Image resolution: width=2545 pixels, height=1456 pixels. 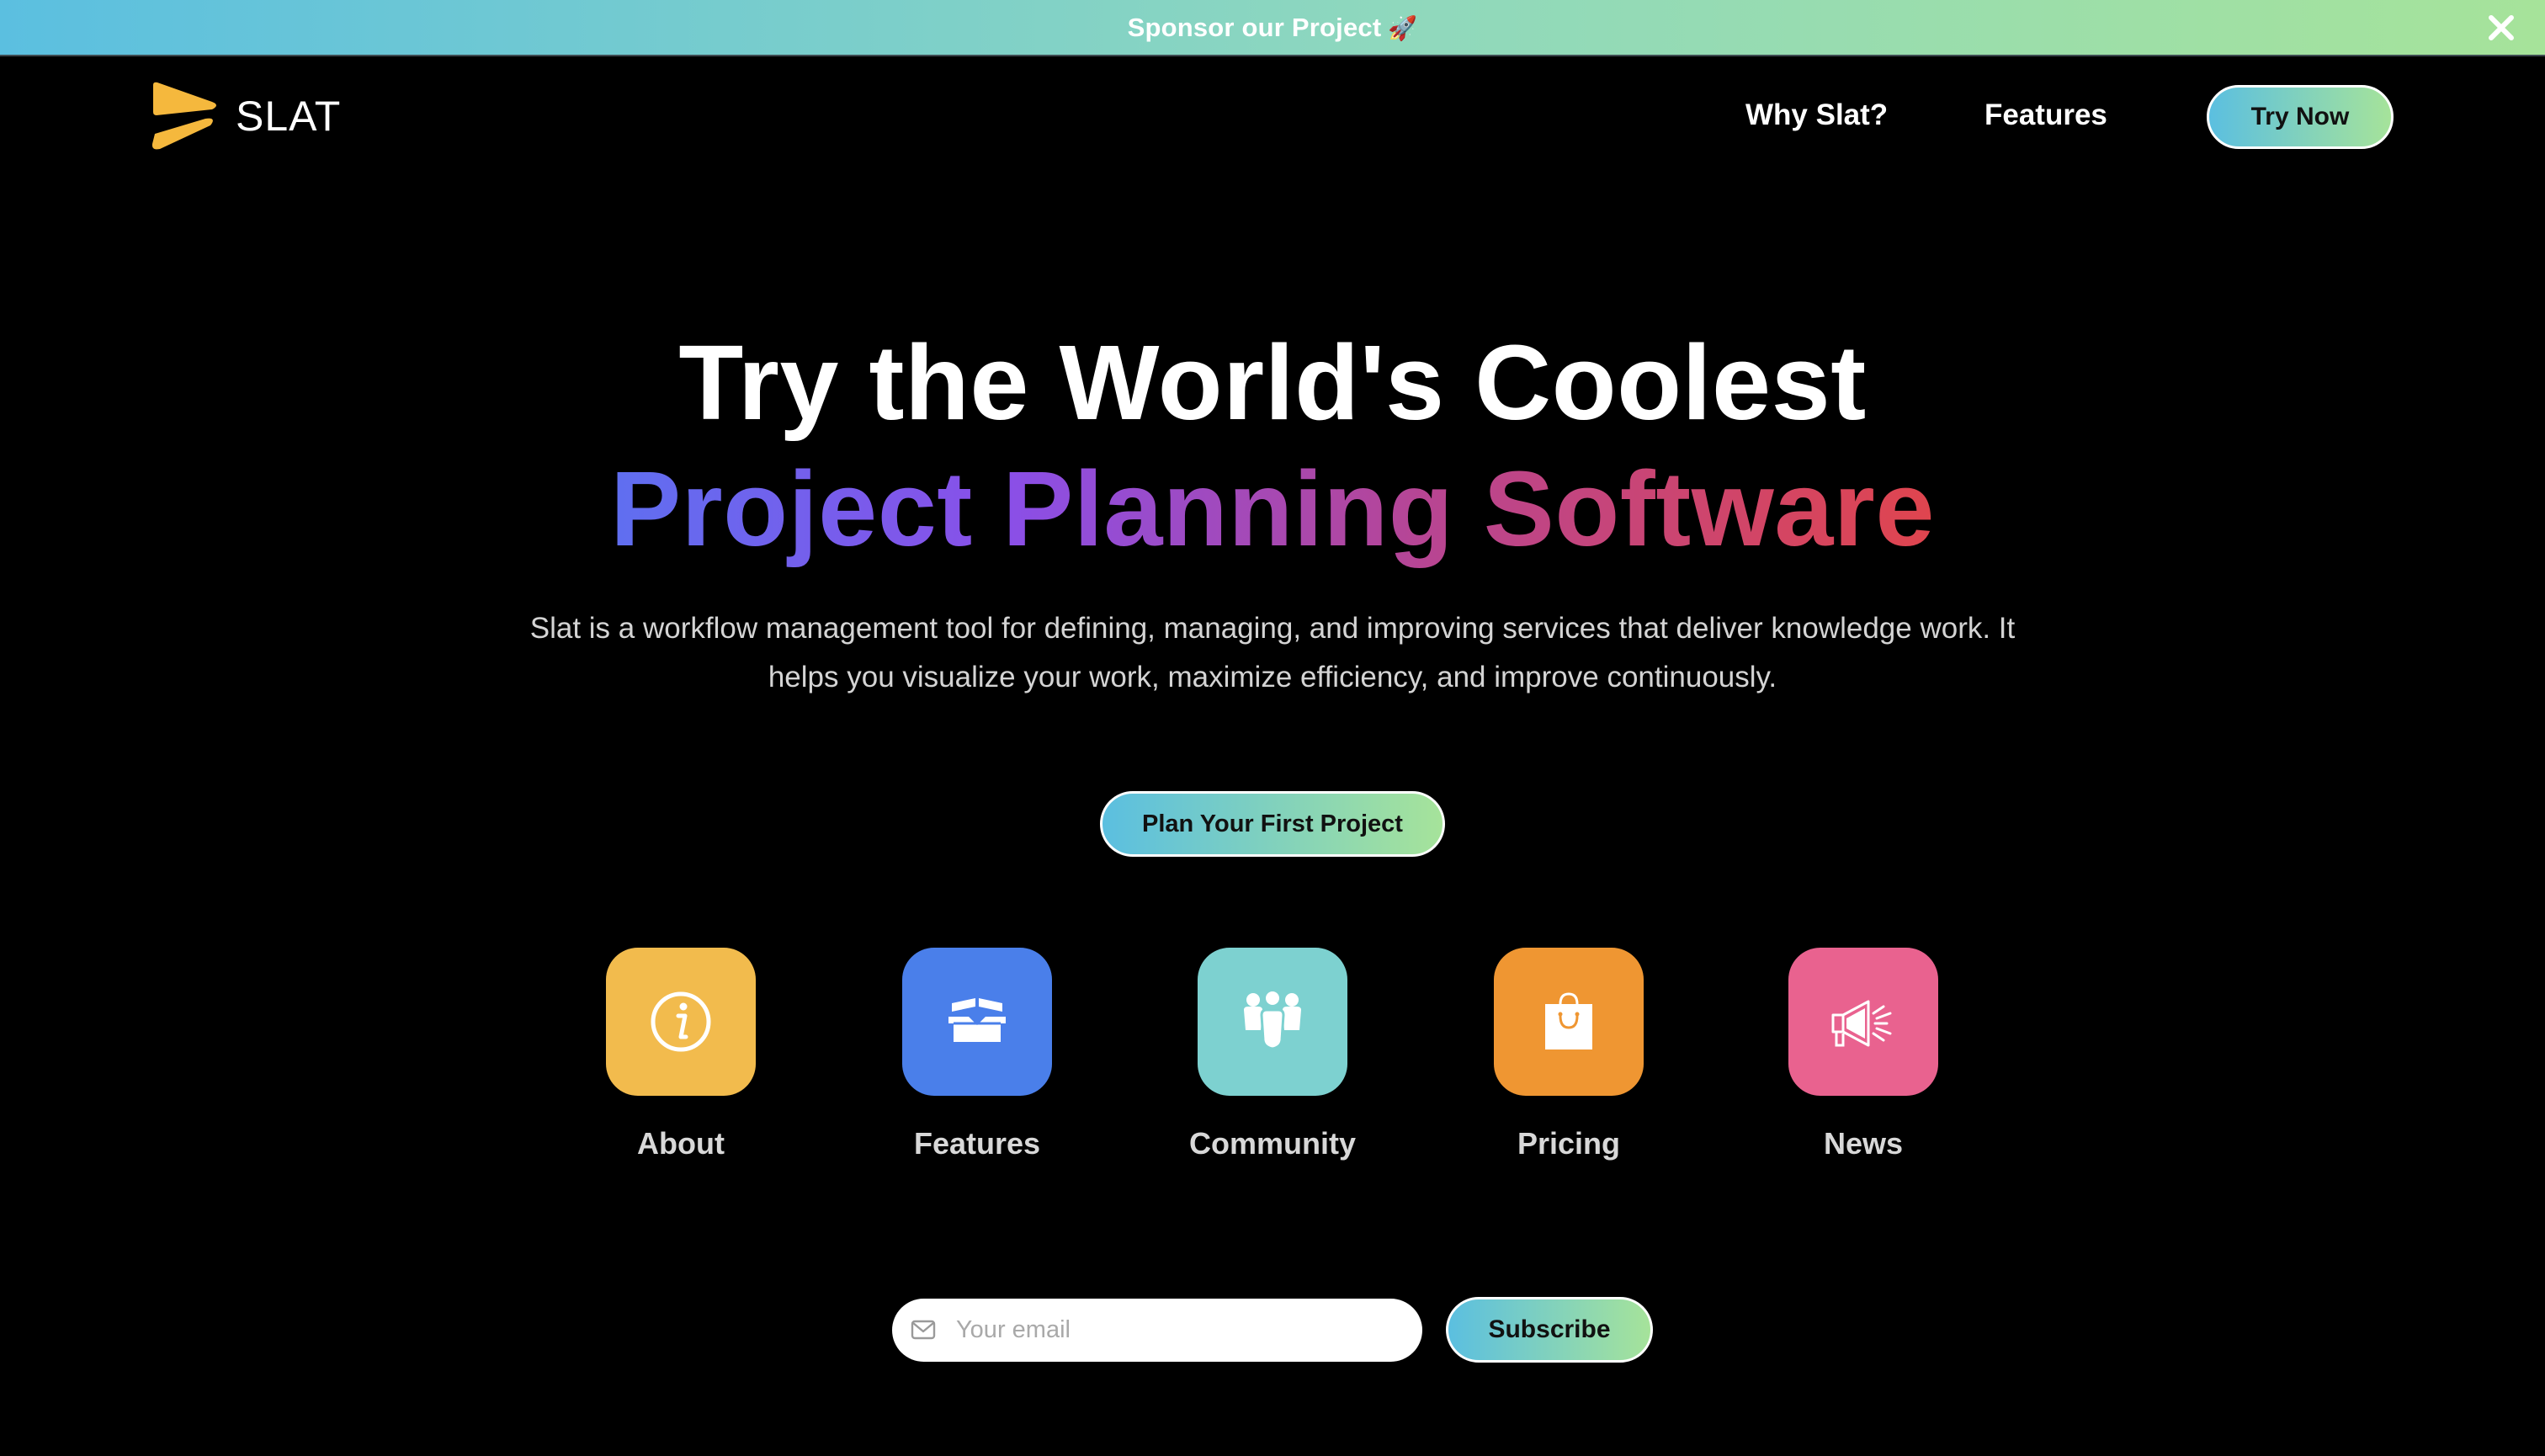 I want to click on features-tile, so click(x=977, y=1022).